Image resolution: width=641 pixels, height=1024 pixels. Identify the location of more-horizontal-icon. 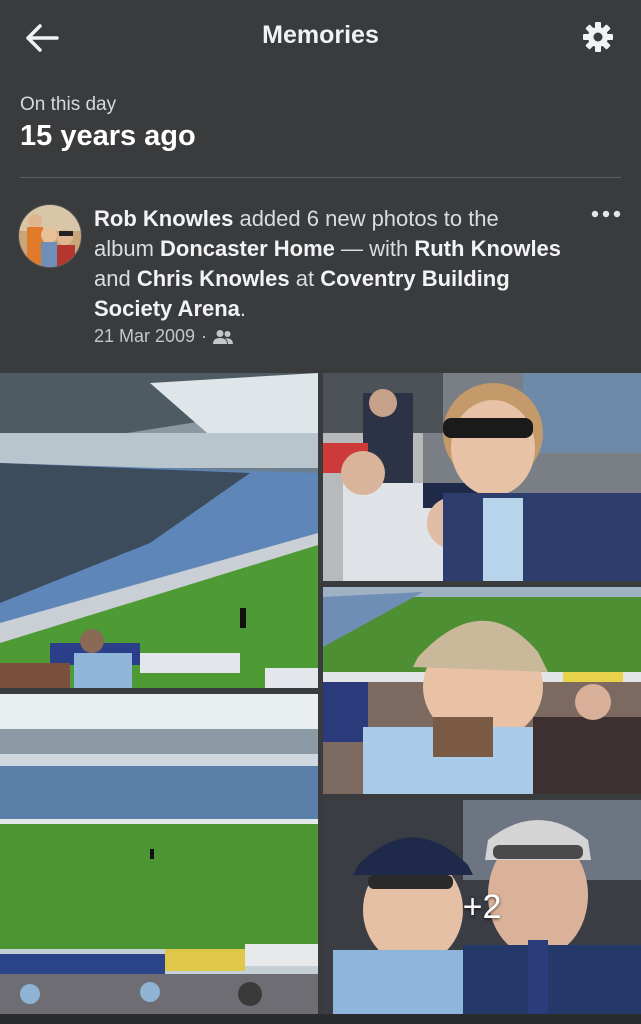
(606, 214).